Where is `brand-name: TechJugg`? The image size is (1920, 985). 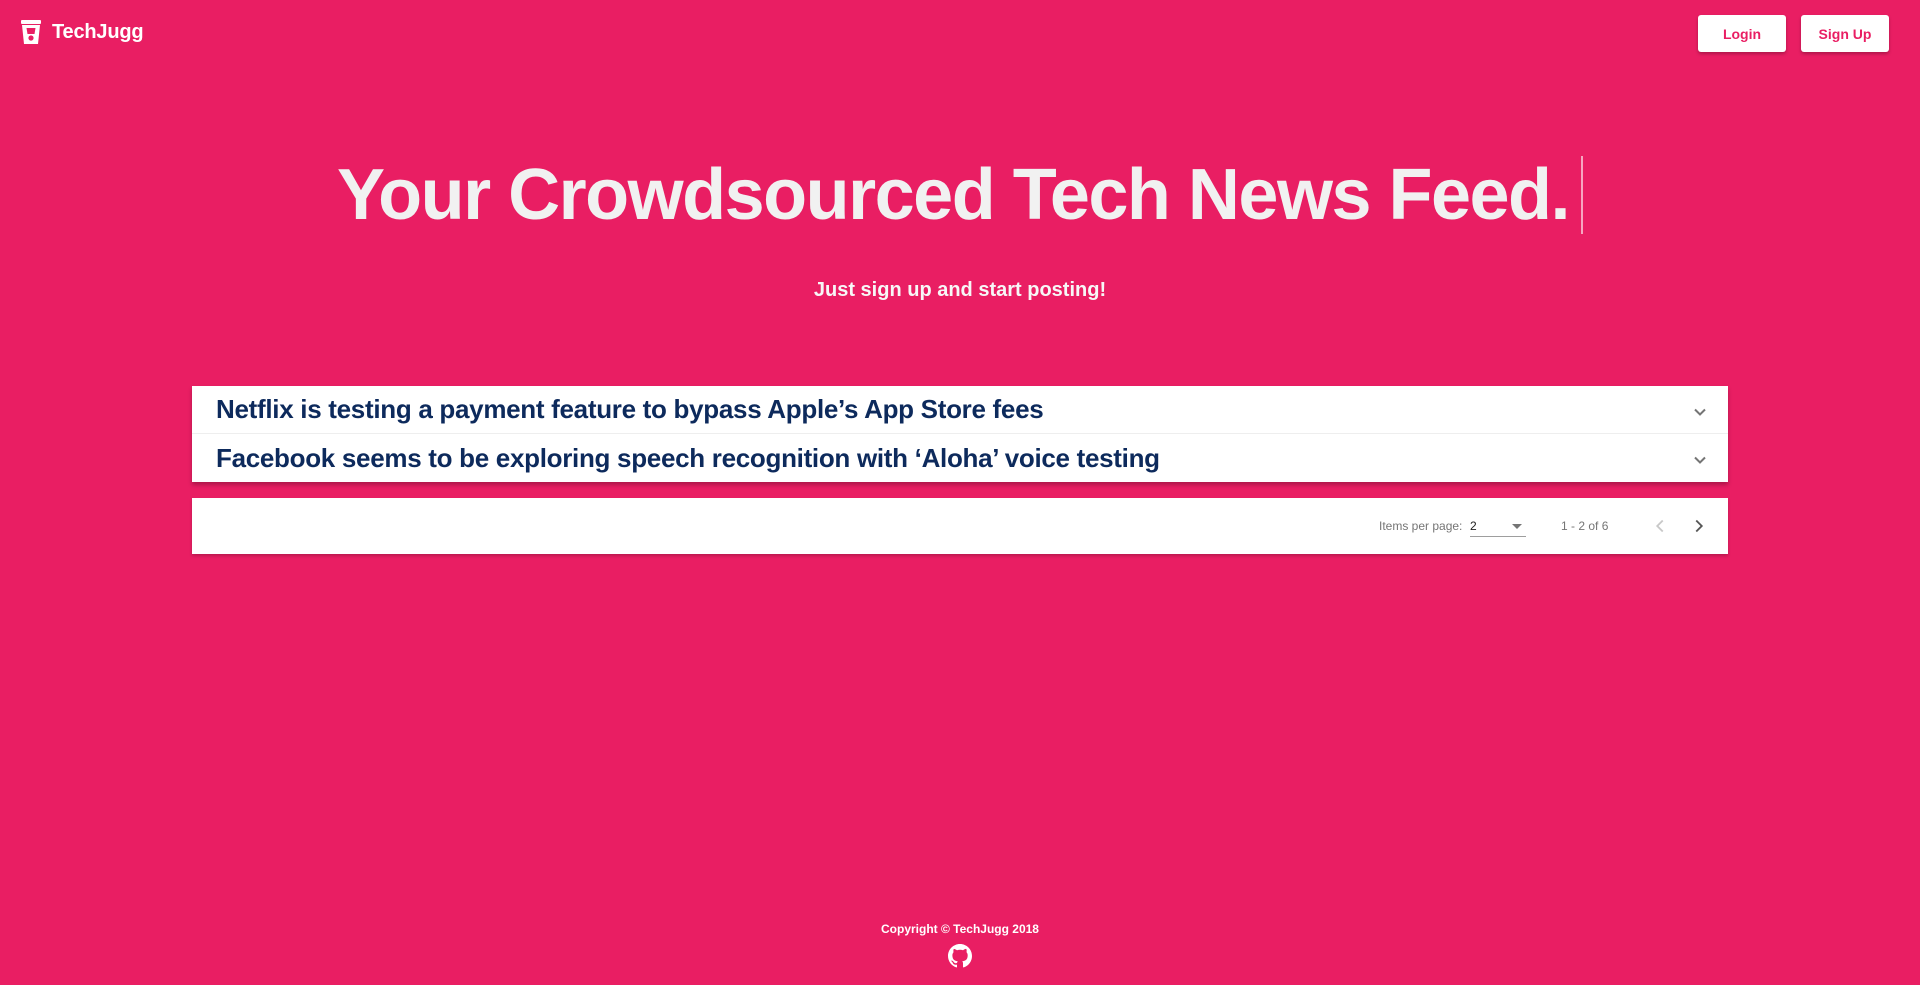
brand-name: TechJugg is located at coordinates (98, 31).